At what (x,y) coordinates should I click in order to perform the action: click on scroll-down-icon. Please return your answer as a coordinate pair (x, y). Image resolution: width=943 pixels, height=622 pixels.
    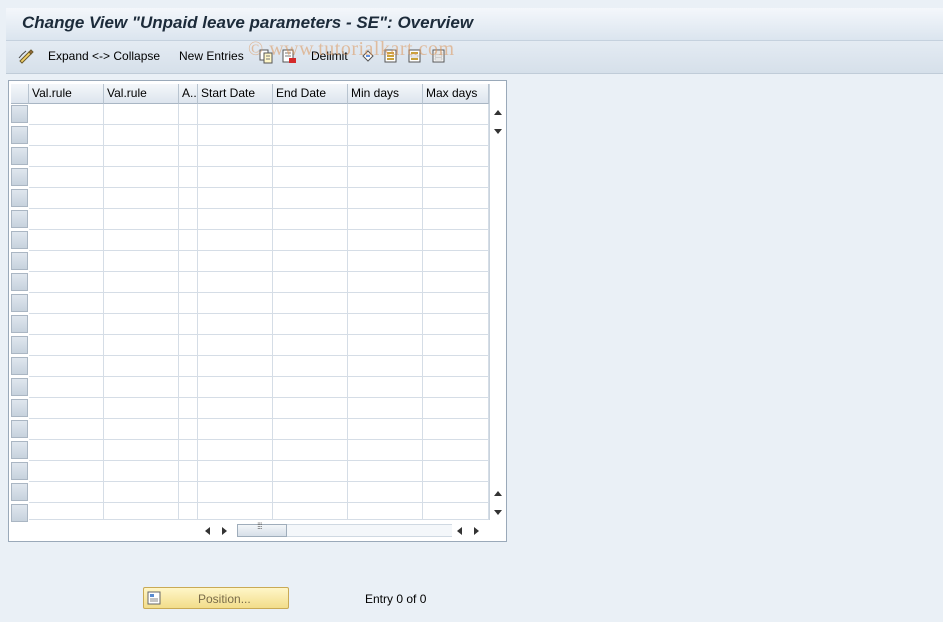
    Looking at the image, I should click on (498, 512).